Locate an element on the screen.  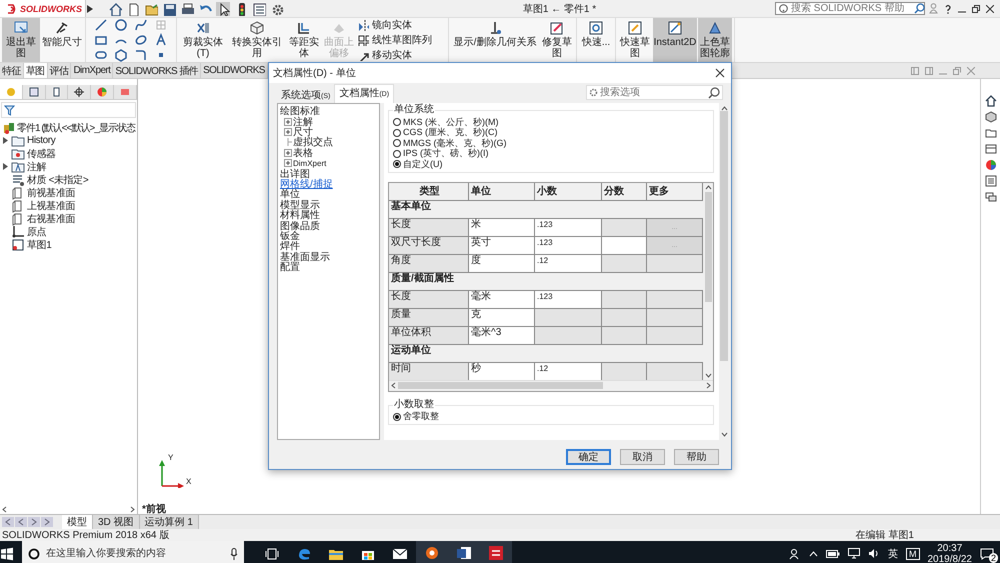
clock-date: 2019/8/22 is located at coordinates (950, 558).